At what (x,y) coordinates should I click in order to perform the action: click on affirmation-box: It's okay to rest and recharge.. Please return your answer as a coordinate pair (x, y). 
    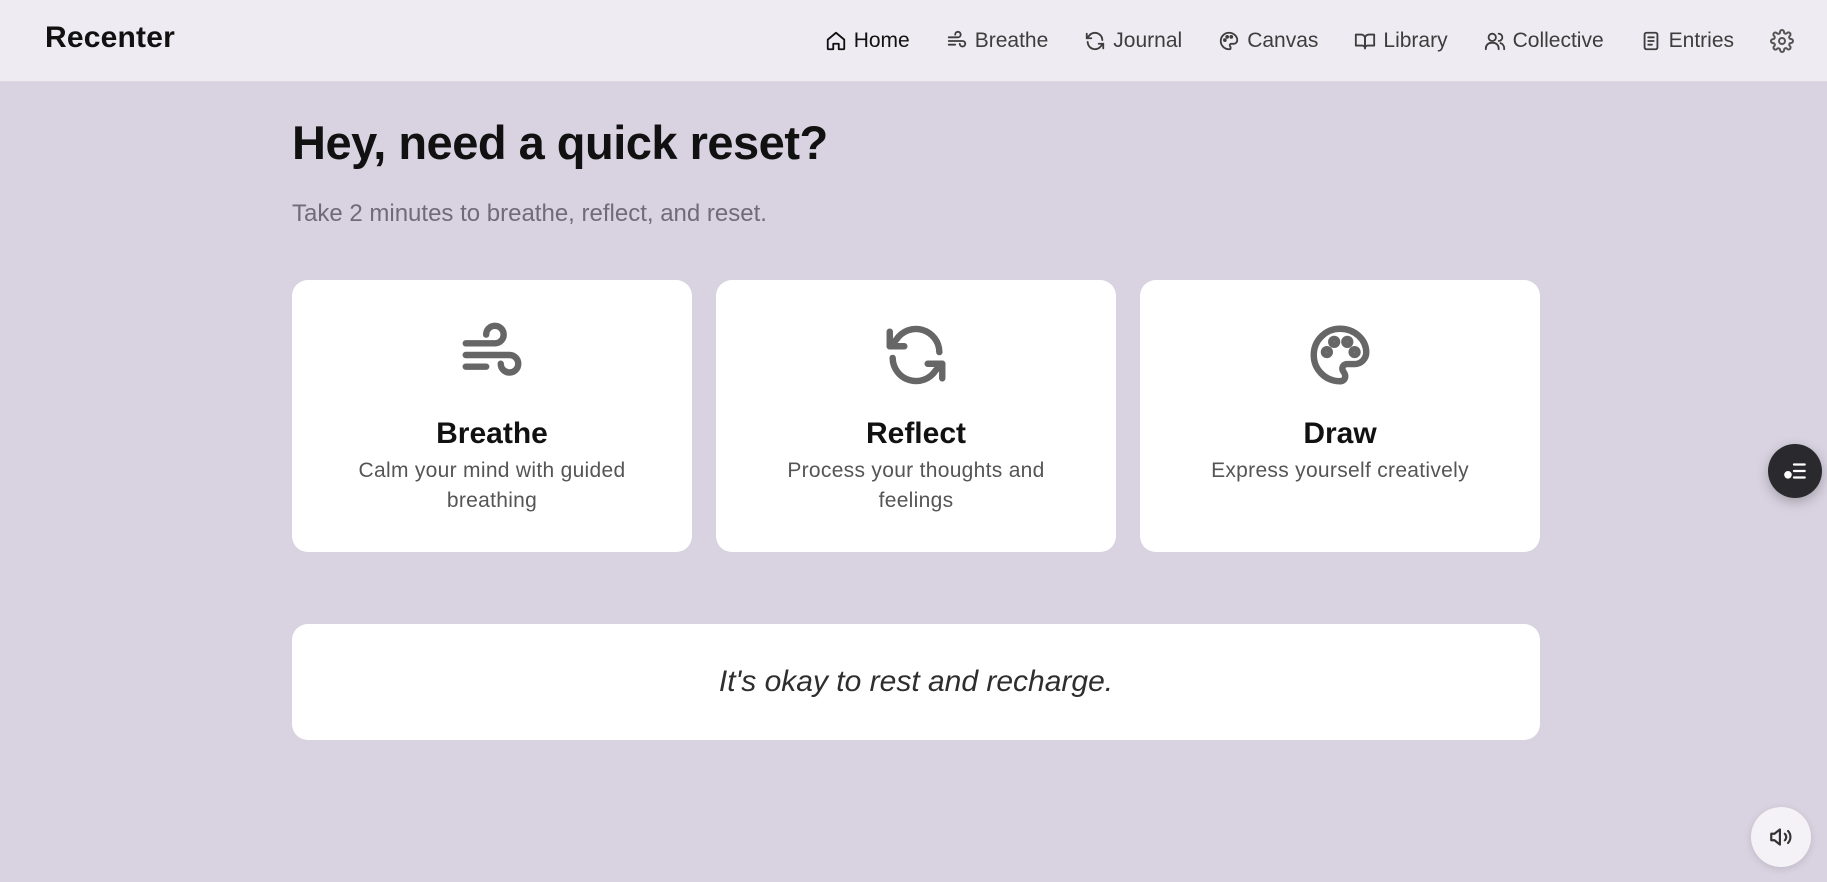
    Looking at the image, I should click on (916, 682).